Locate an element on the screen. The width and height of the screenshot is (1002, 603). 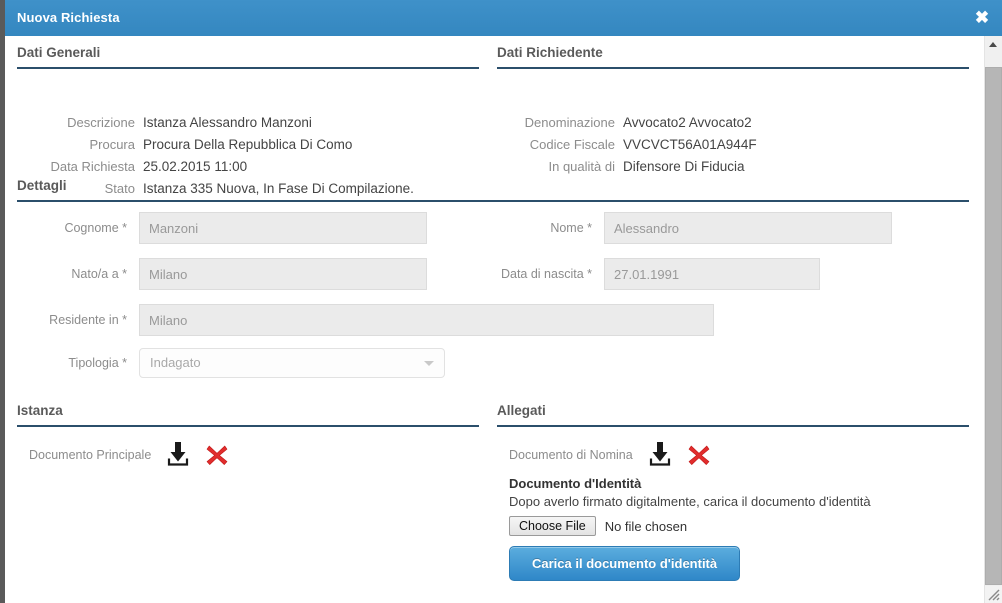
file-status-label: No file chosen is located at coordinates (646, 526).